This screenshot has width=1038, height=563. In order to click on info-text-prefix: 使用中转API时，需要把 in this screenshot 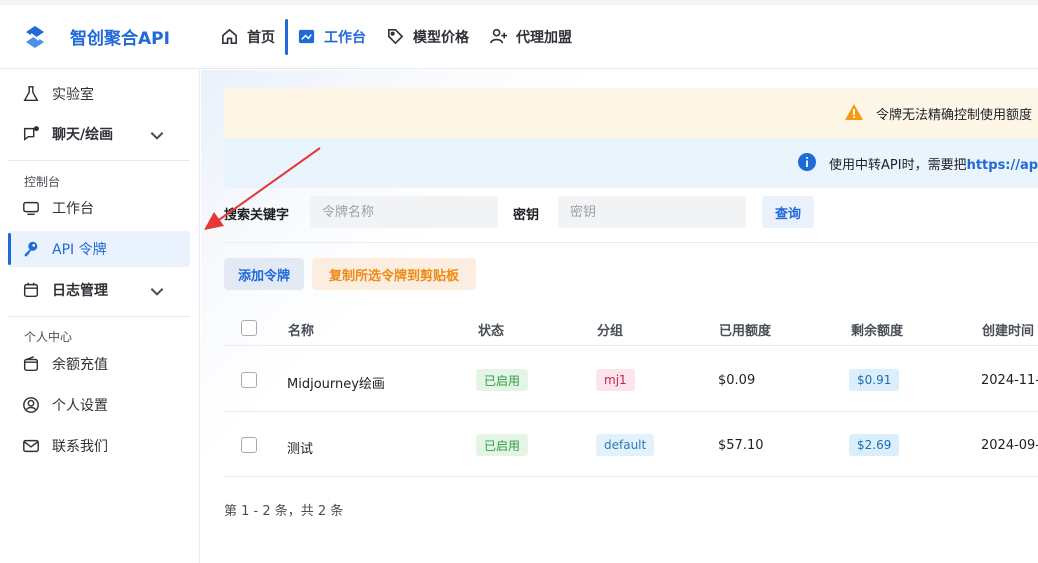, I will do `click(898, 165)`.